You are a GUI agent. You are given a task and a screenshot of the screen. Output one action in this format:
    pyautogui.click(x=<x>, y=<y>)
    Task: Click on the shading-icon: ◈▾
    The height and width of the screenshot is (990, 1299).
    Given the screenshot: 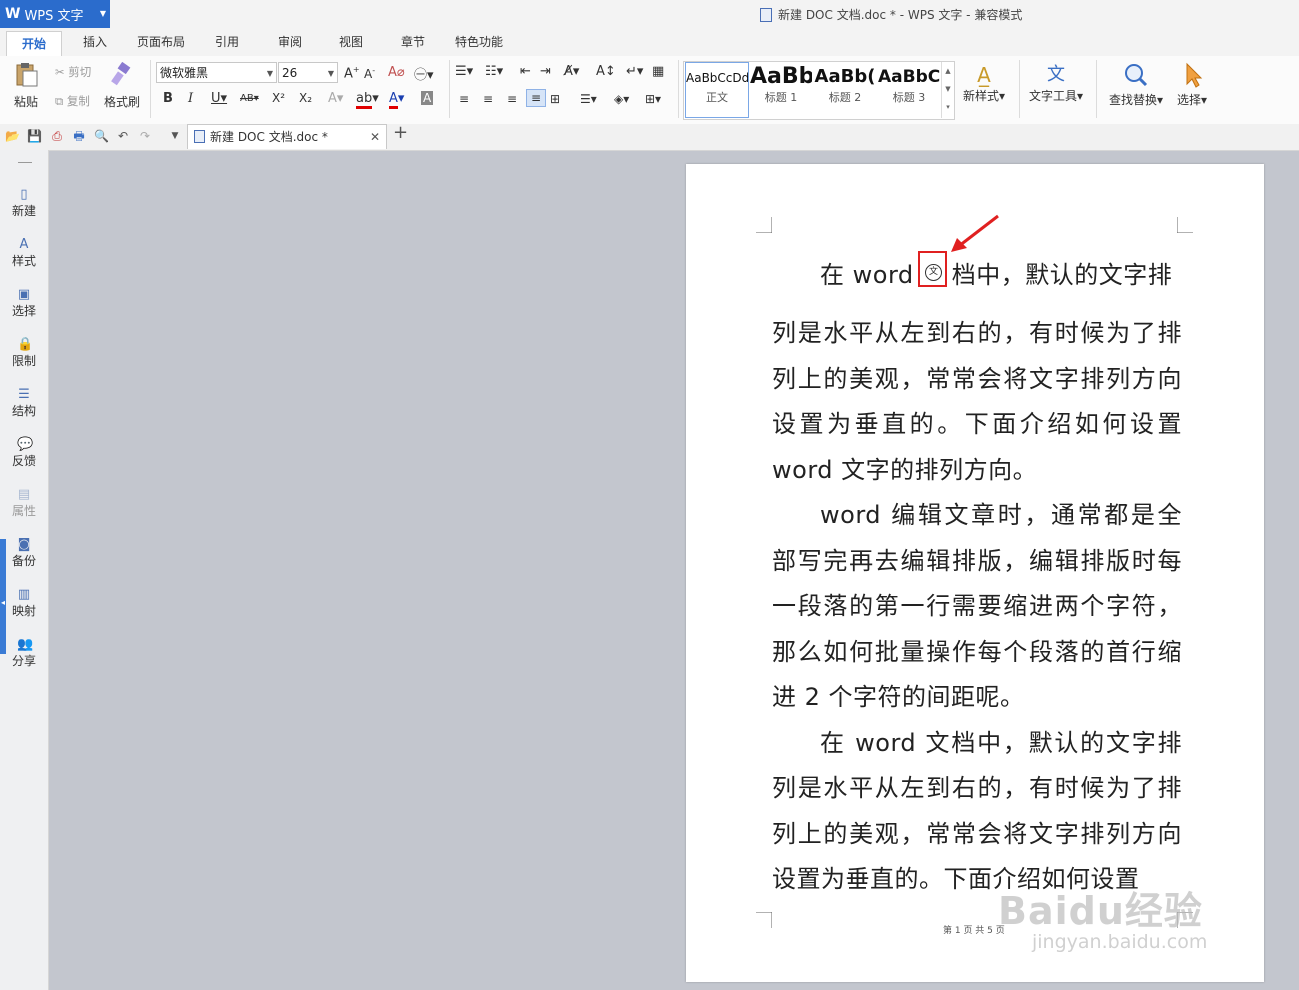 What is the action you would take?
    pyautogui.click(x=621, y=99)
    